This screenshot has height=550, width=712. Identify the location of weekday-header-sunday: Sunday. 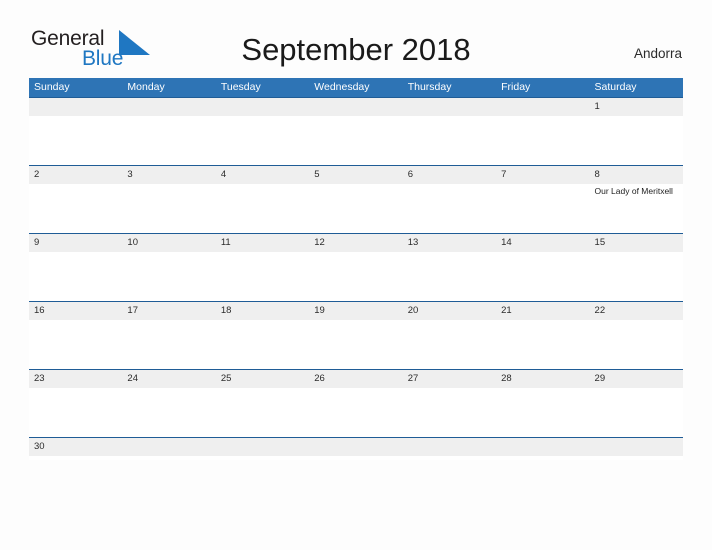
(52, 87).